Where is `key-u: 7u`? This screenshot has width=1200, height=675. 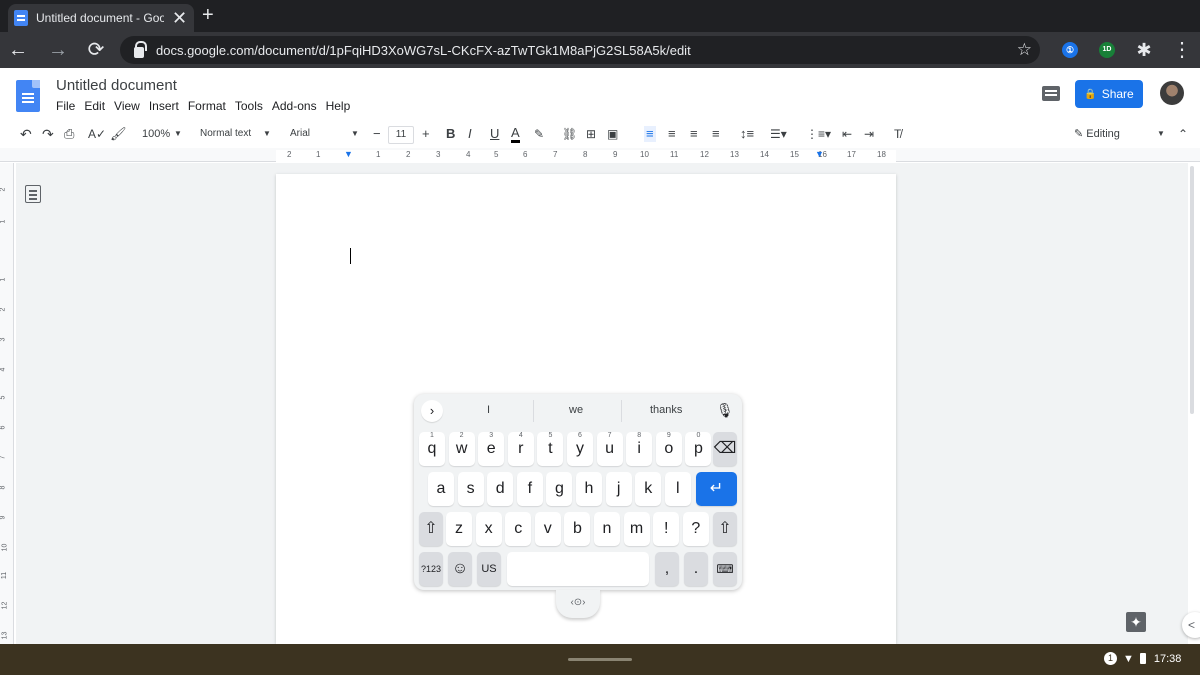
key-u: 7u is located at coordinates (609, 449).